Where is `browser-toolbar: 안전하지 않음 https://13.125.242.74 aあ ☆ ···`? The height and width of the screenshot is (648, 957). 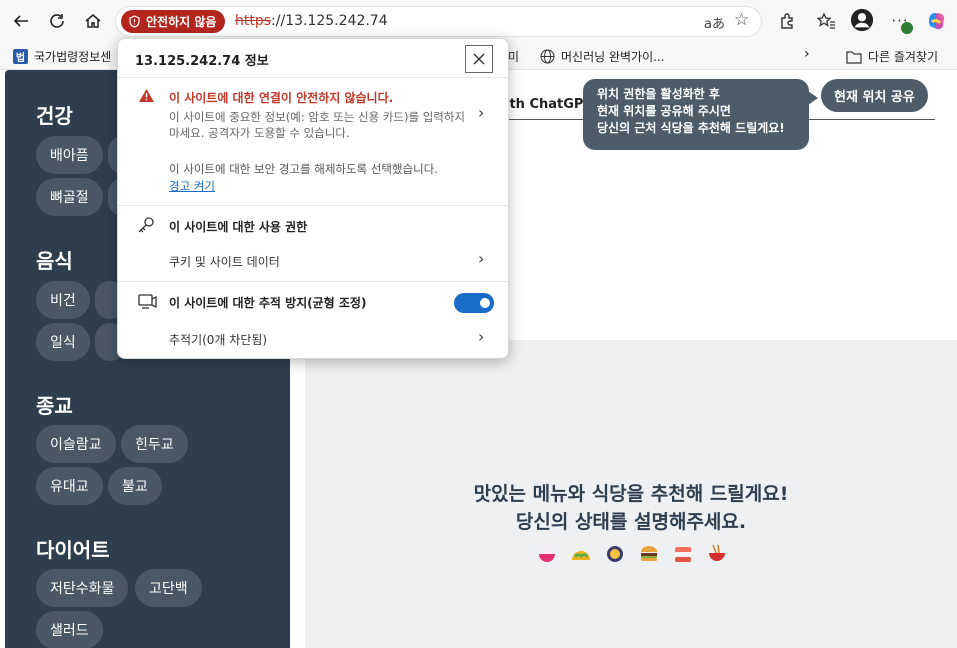 browser-toolbar: 안전하지 않음 https://13.125.242.74 aあ ☆ ··· is located at coordinates (478, 21).